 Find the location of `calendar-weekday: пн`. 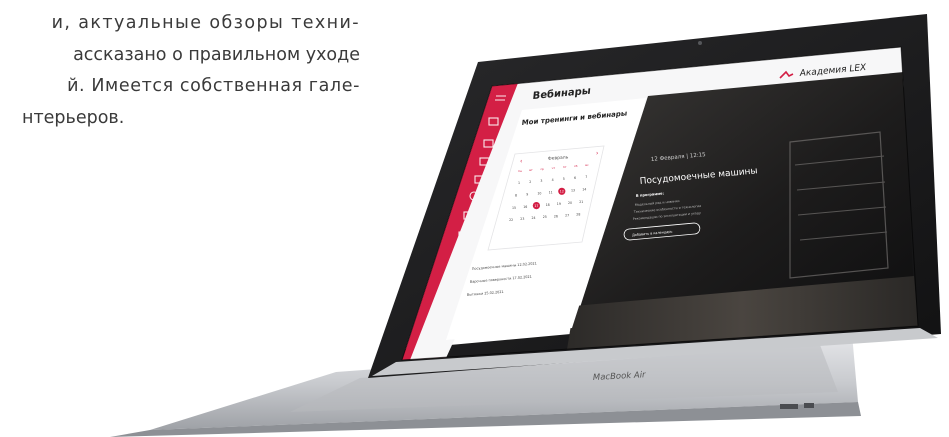

calendar-weekday: пн is located at coordinates (520, 171).